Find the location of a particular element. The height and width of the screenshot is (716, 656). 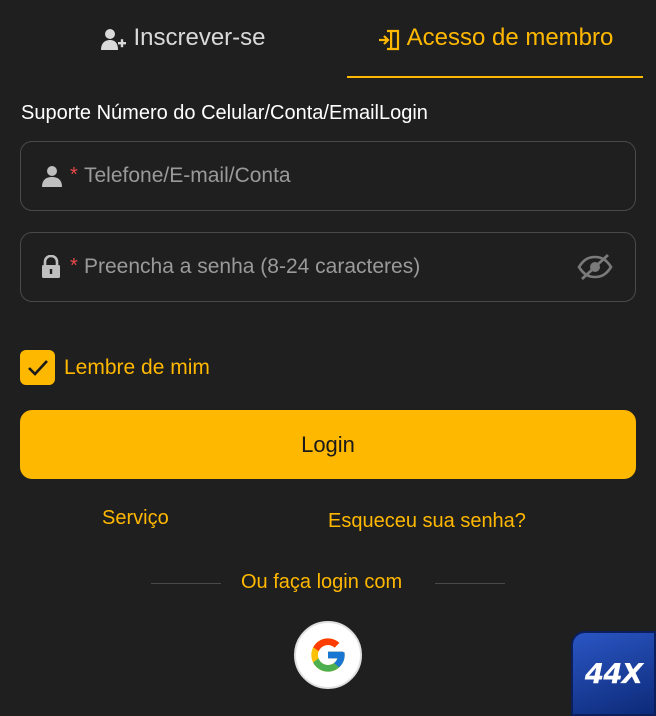

tab-register: Inscrever-se is located at coordinates (183, 51).